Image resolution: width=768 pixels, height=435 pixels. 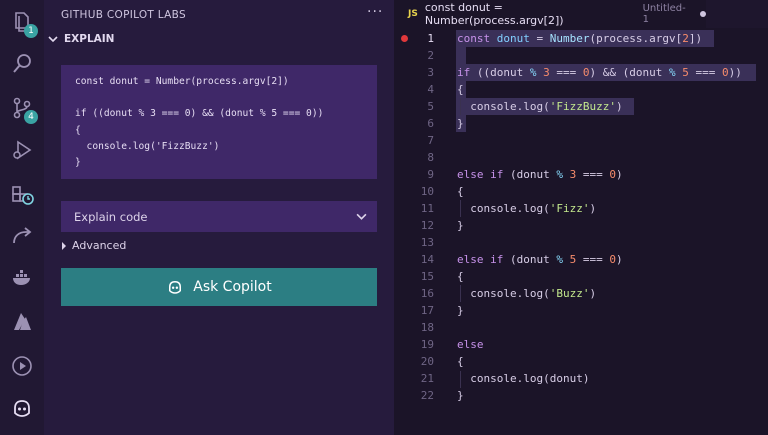 I want to click on line-number: 12, so click(x=427, y=225).